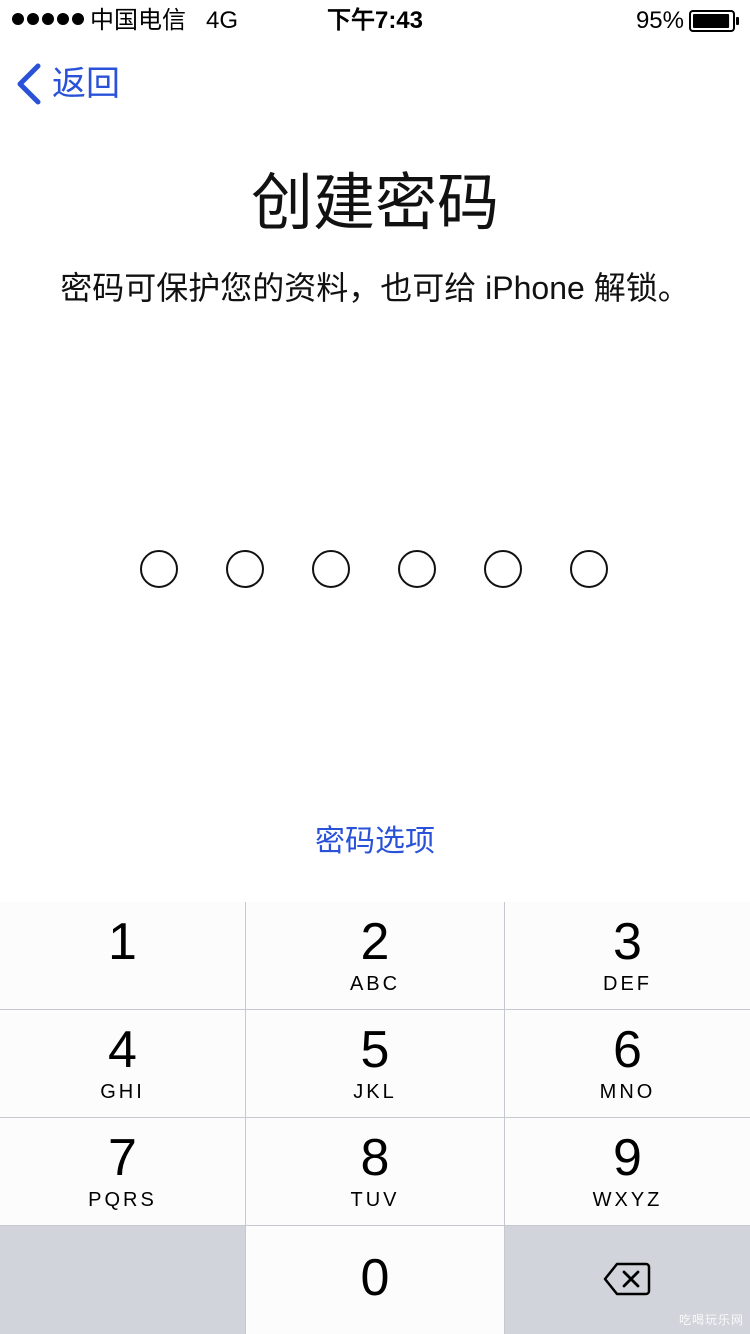 The image size is (750, 1334). I want to click on passcode-indicator, so click(375, 569).